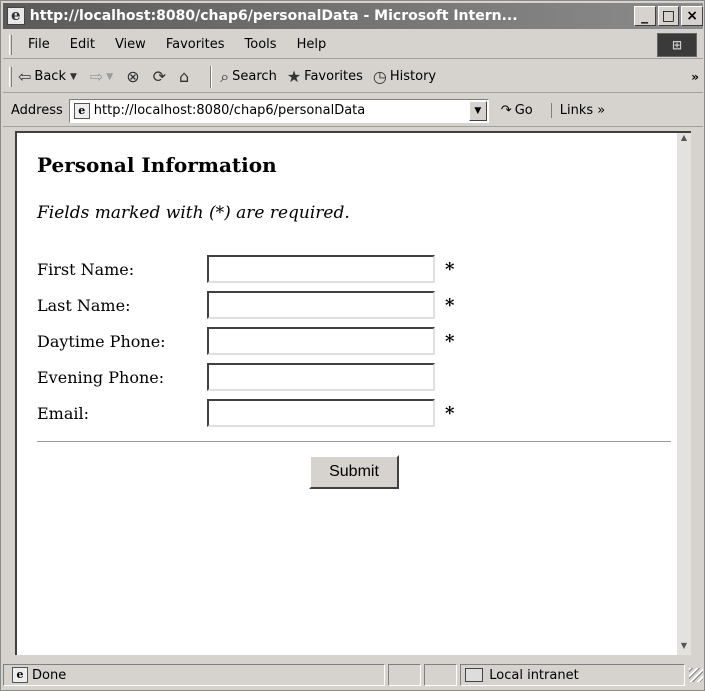 The height and width of the screenshot is (691, 705). Describe the element at coordinates (321, 413) in the screenshot. I see `email-input` at that location.